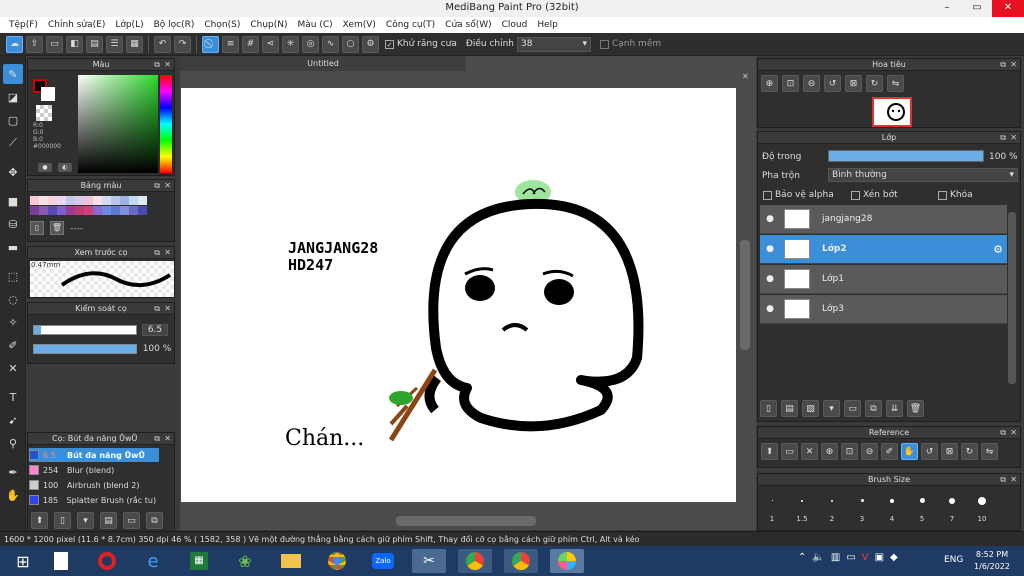  I want to click on layer-row: ● jangjang28, so click(883, 219).